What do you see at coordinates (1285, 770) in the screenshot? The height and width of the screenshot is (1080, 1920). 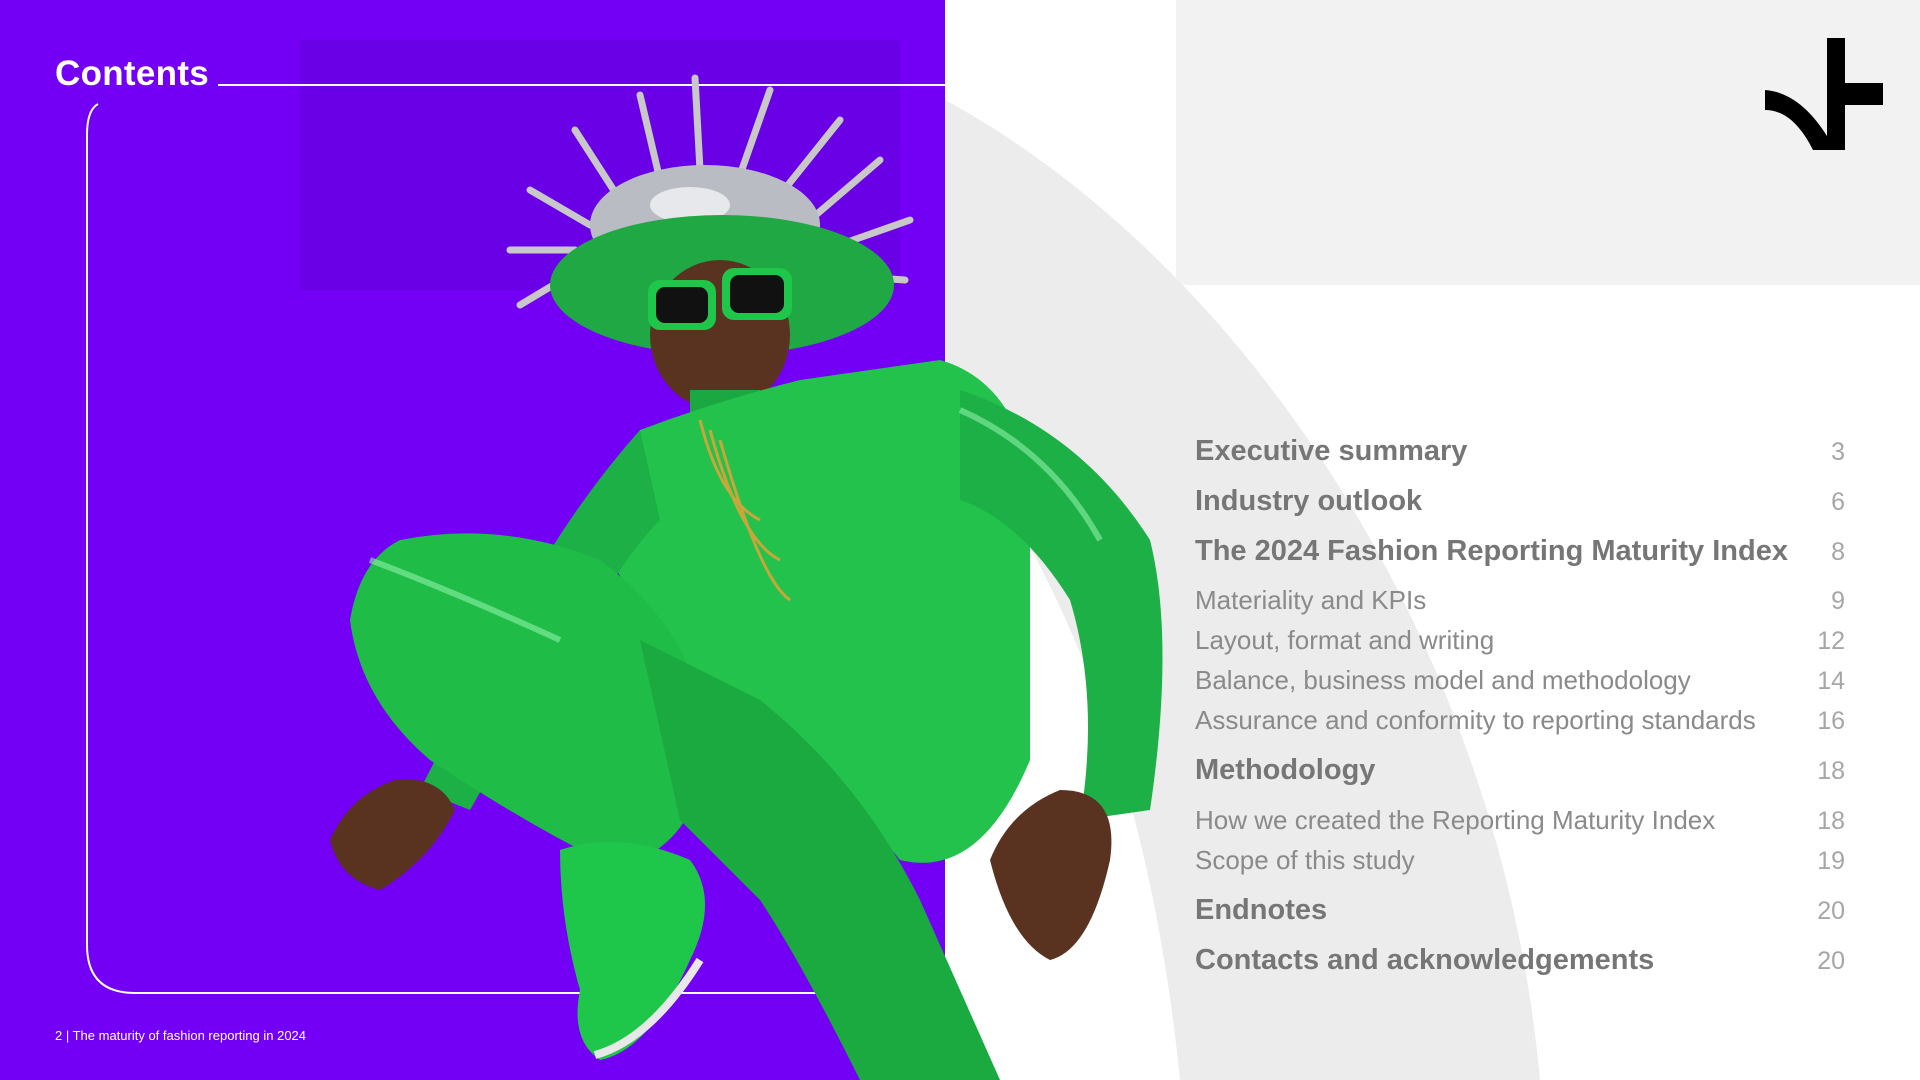 I see `toc-entry-label: Methodology` at bounding box center [1285, 770].